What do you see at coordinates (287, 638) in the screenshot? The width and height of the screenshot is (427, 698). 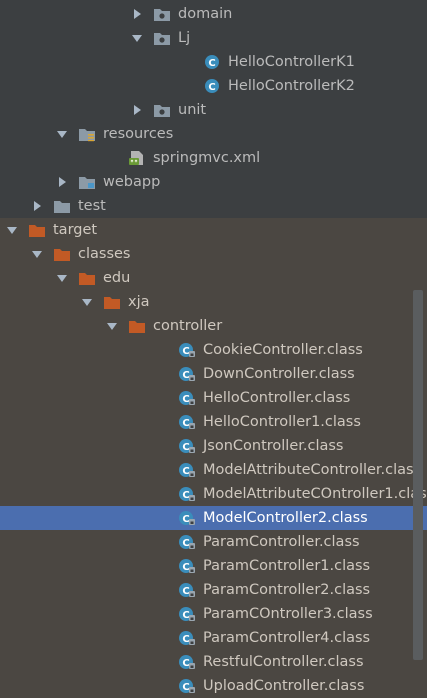 I see `tree-node-label: ParamController4.class` at bounding box center [287, 638].